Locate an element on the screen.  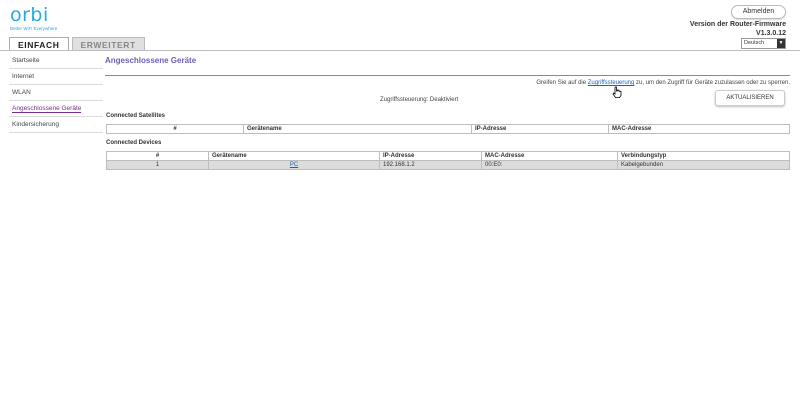
satellites-heading: Connected Satellites is located at coordinates (136, 116).